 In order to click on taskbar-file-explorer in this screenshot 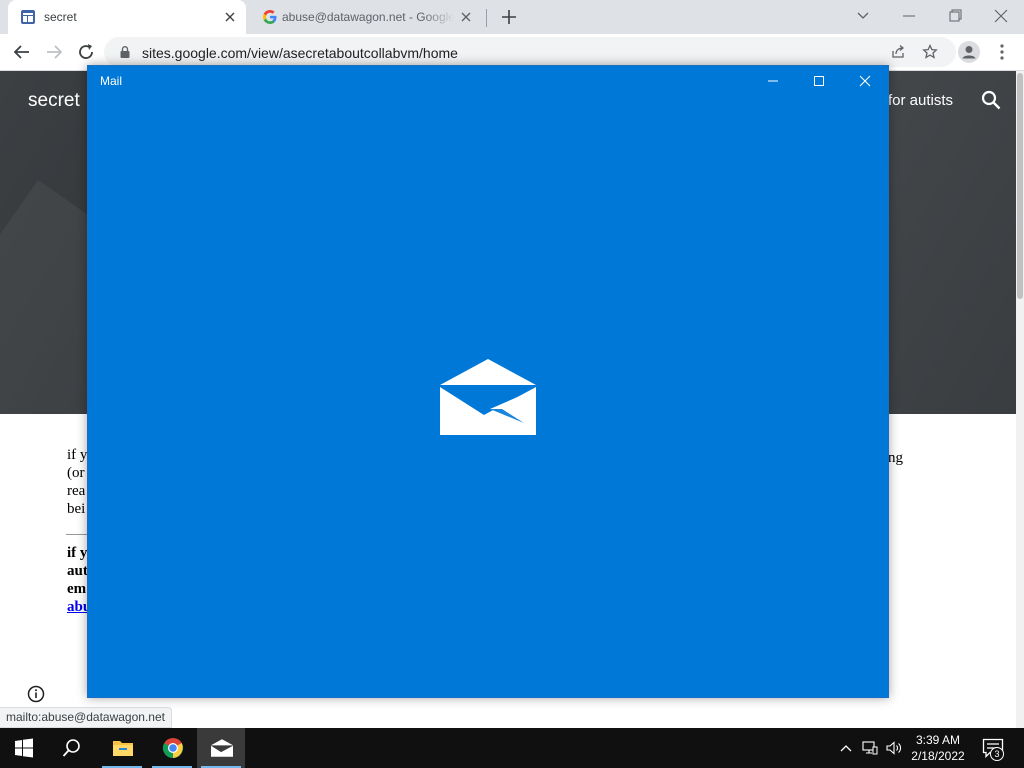, I will do `click(122, 748)`.